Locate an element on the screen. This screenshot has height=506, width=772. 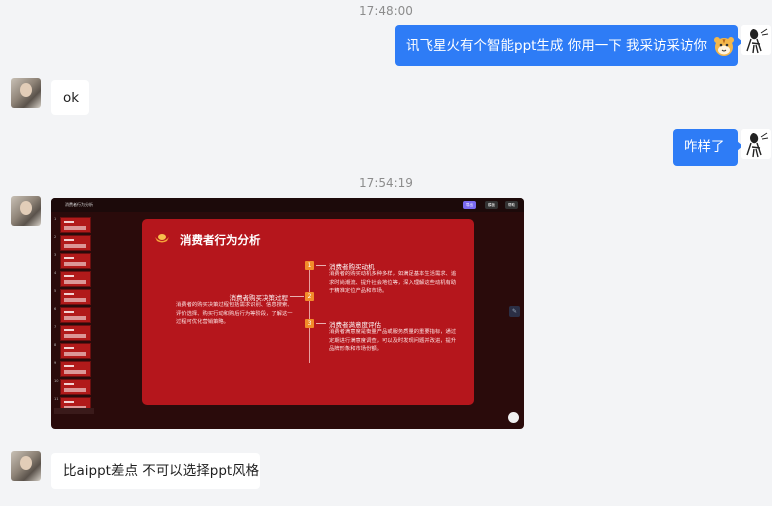
app-title: 消费者行为分析 is located at coordinates (79, 204).